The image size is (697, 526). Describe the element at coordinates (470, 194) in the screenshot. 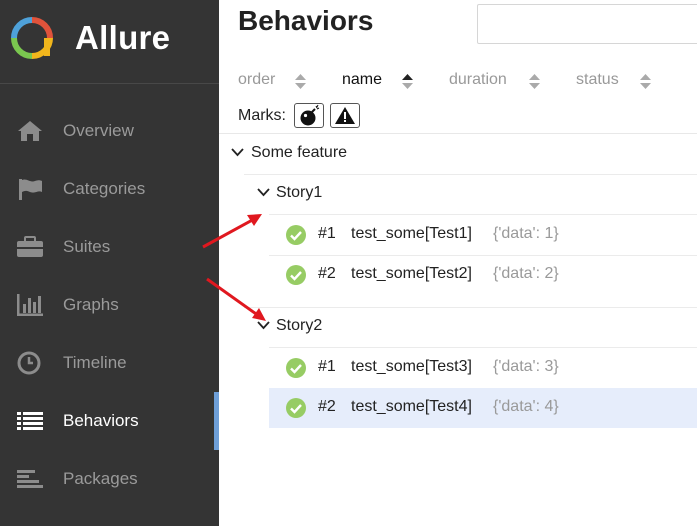

I see `tree-group-story1: Story1` at that location.